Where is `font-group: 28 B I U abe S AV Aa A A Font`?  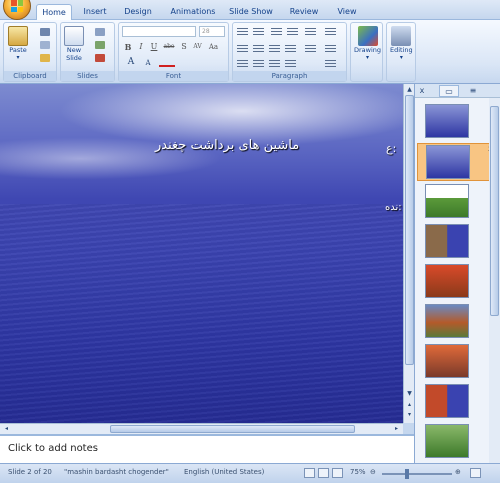
font-group: 28 B I U abe S AV Aa A A Font is located at coordinates (173, 52).